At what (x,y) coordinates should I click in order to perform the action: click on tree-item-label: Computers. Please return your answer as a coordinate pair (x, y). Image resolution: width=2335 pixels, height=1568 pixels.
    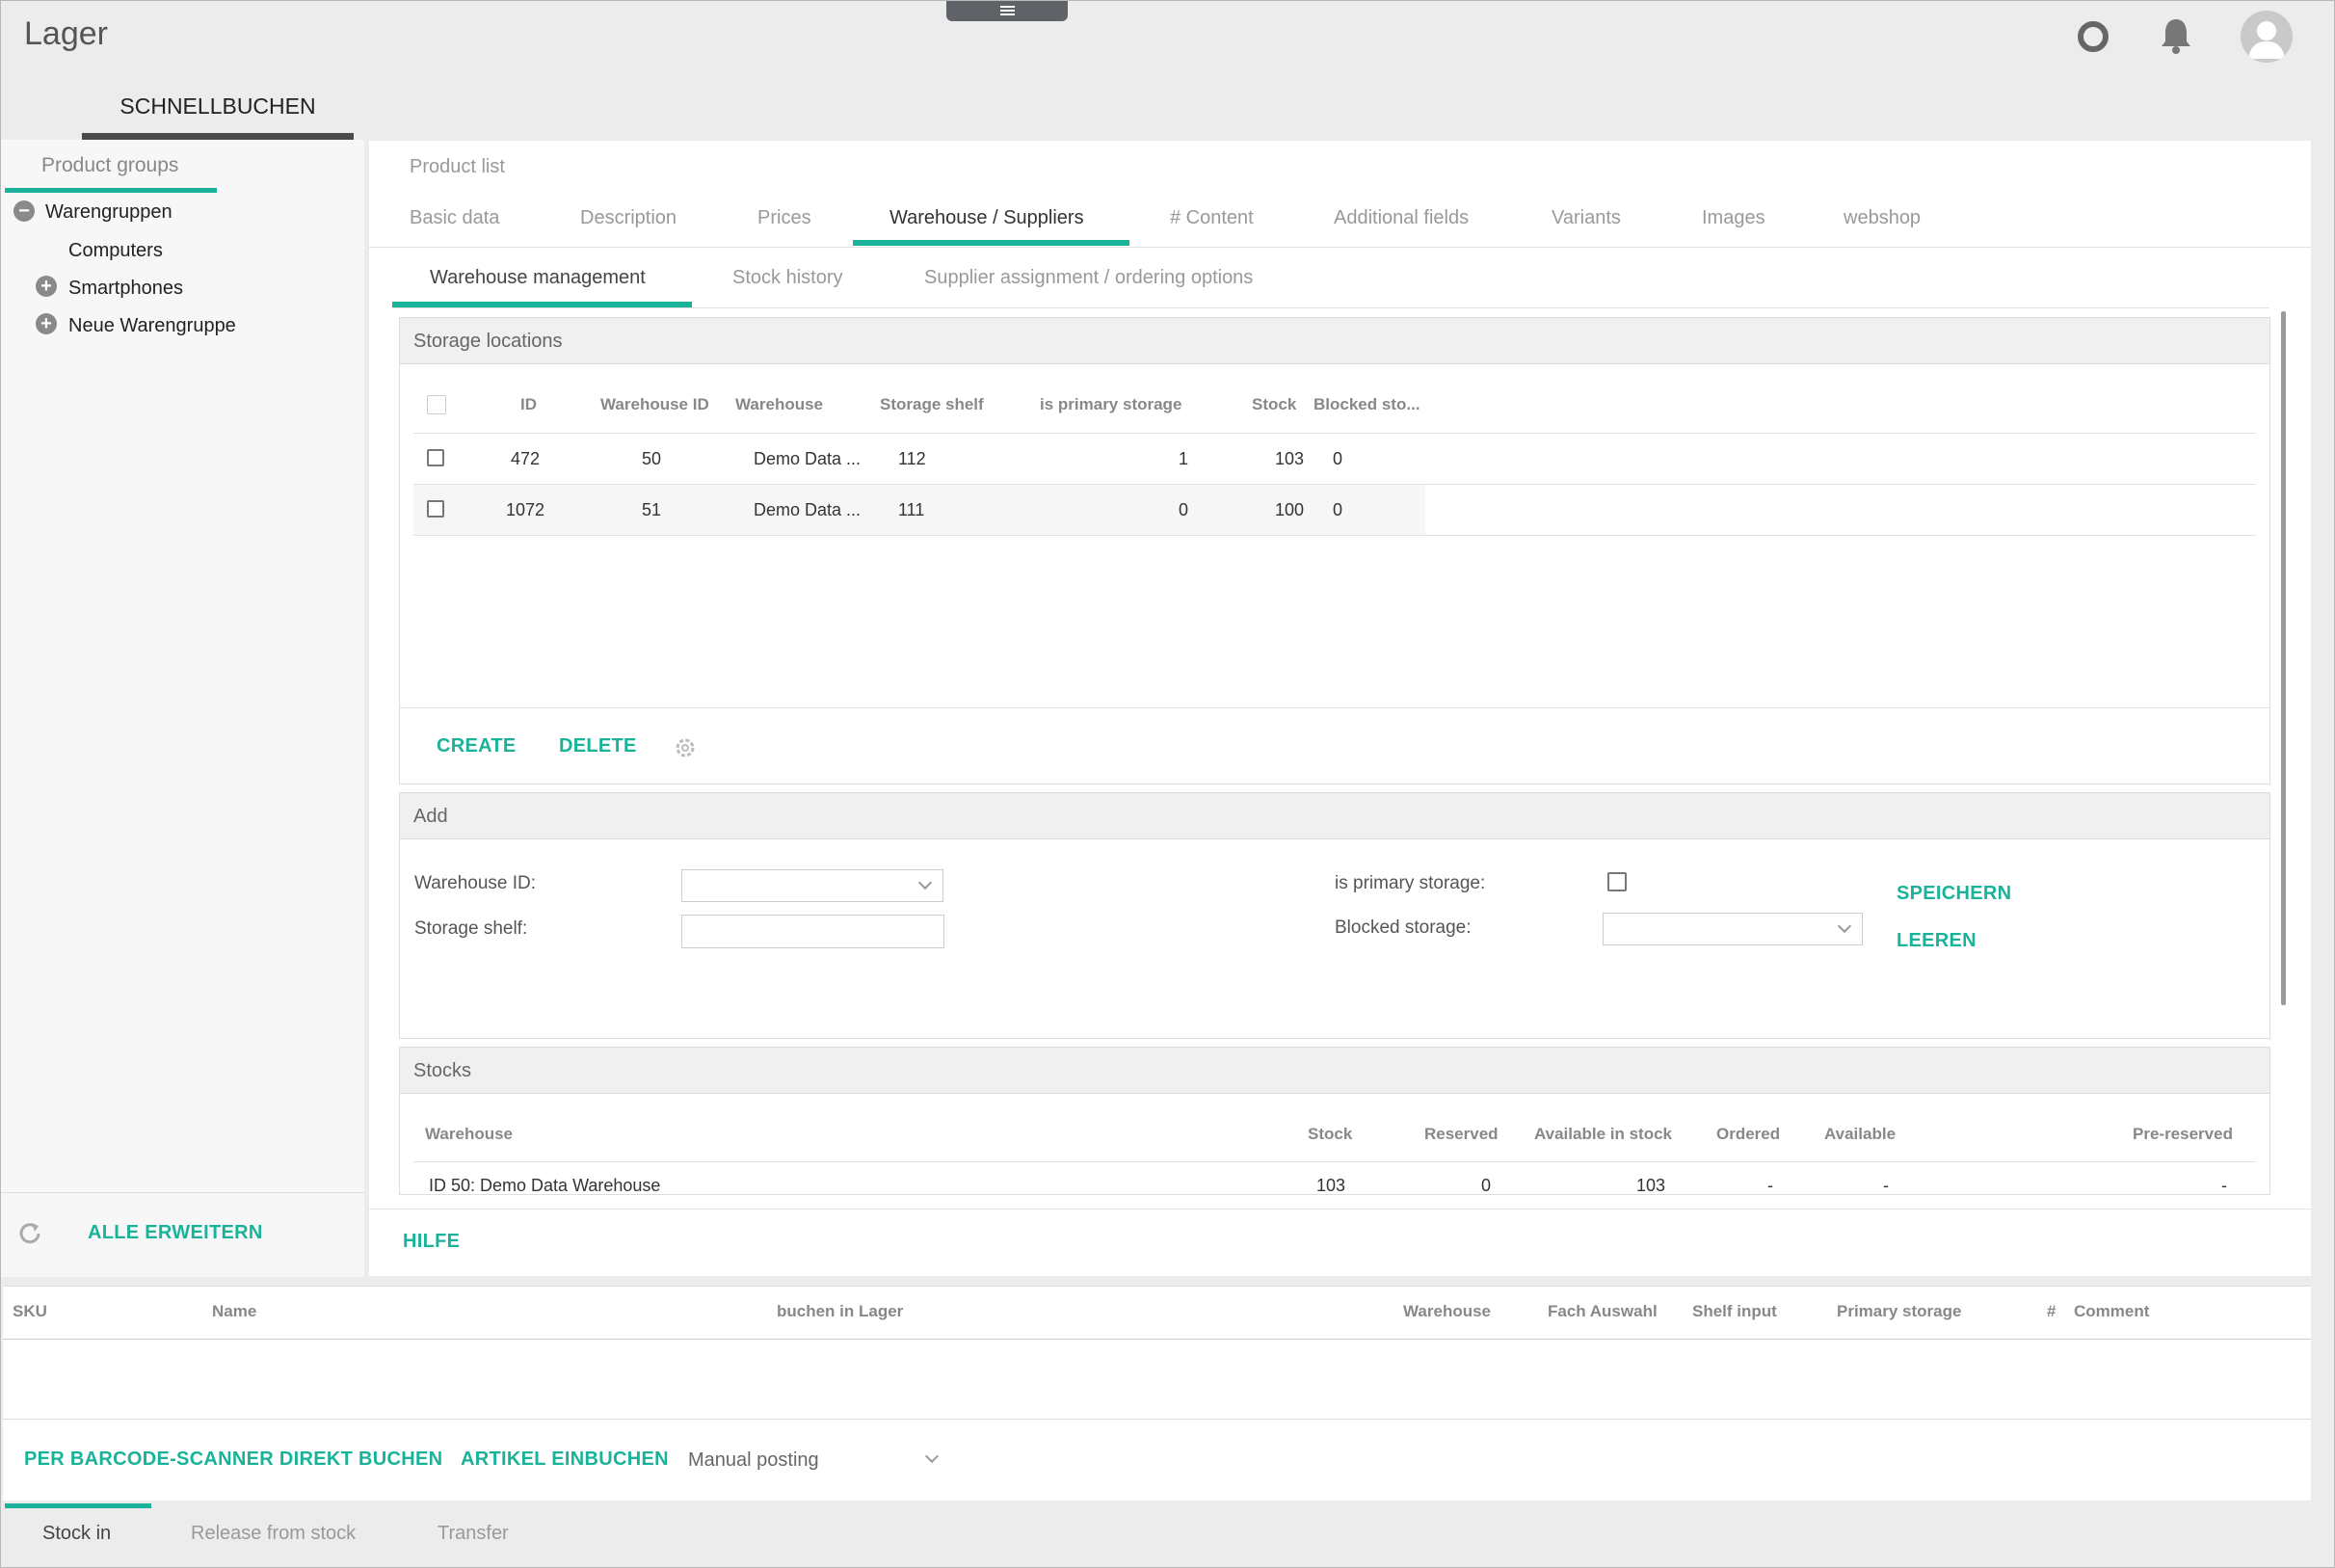
    Looking at the image, I should click on (116, 251).